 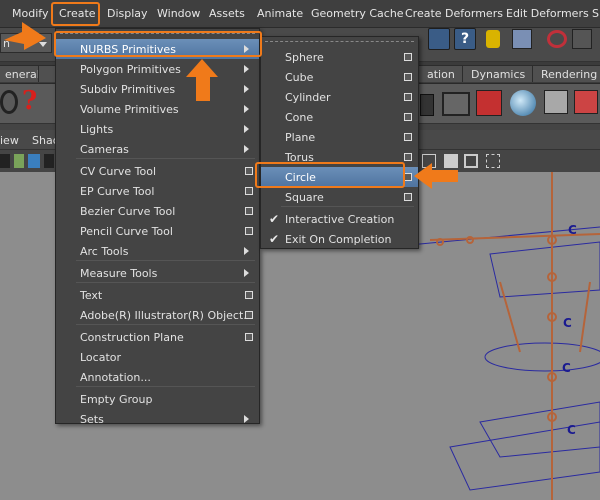 What do you see at coordinates (158, 44) in the screenshot?
I see `highlight-nurbs-primitives` at bounding box center [158, 44].